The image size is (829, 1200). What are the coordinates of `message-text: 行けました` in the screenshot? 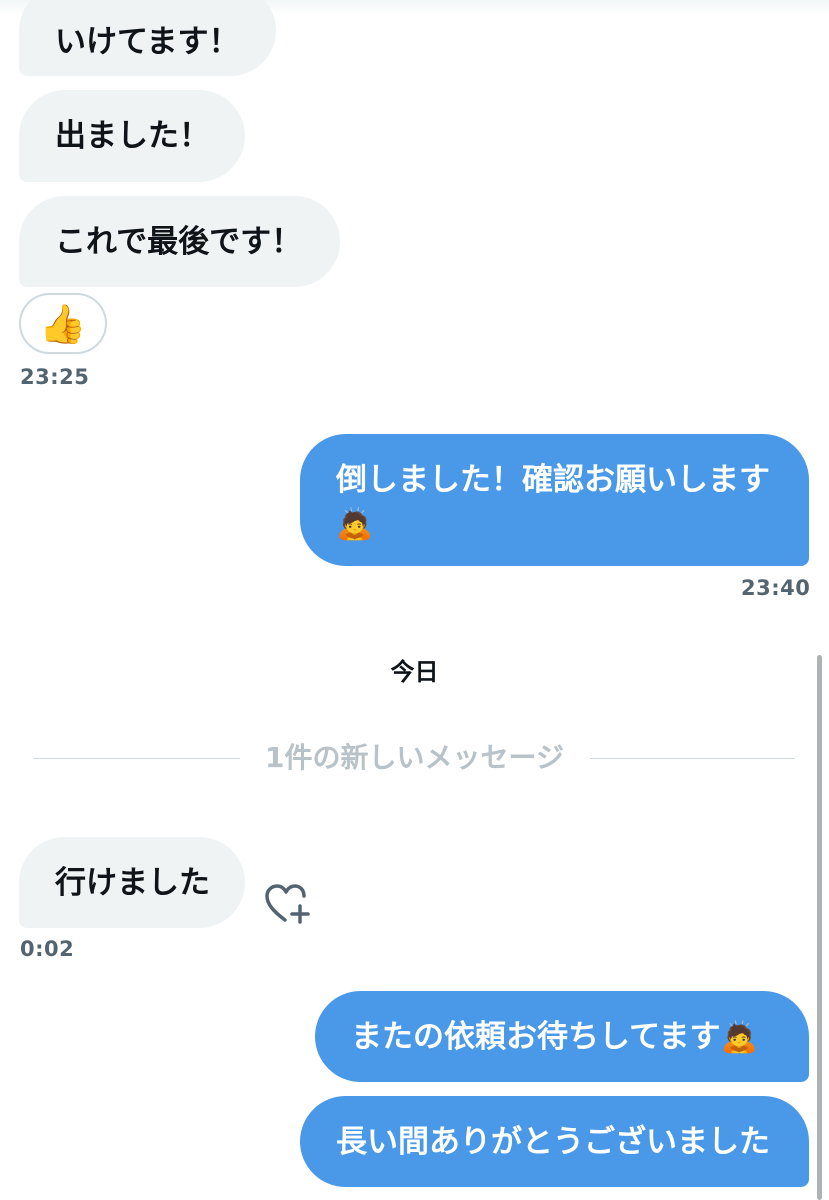 It's located at (132, 883).